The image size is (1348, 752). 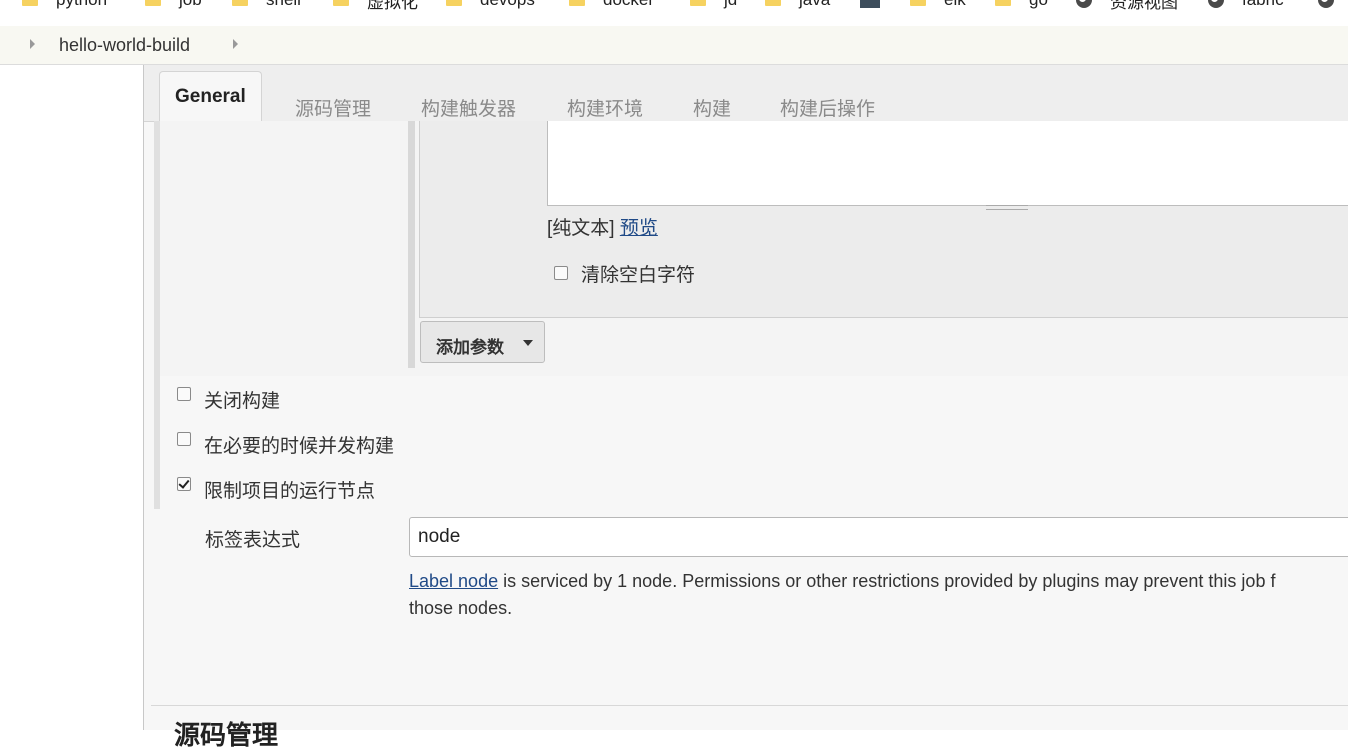 I want to click on tab-post-build: 构建后操作, so click(x=827, y=107).